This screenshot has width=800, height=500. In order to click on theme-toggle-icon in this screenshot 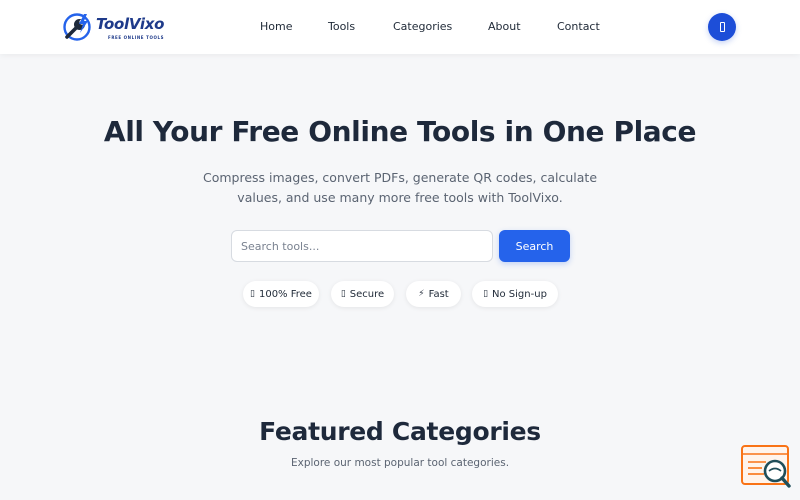, I will do `click(722, 27)`.